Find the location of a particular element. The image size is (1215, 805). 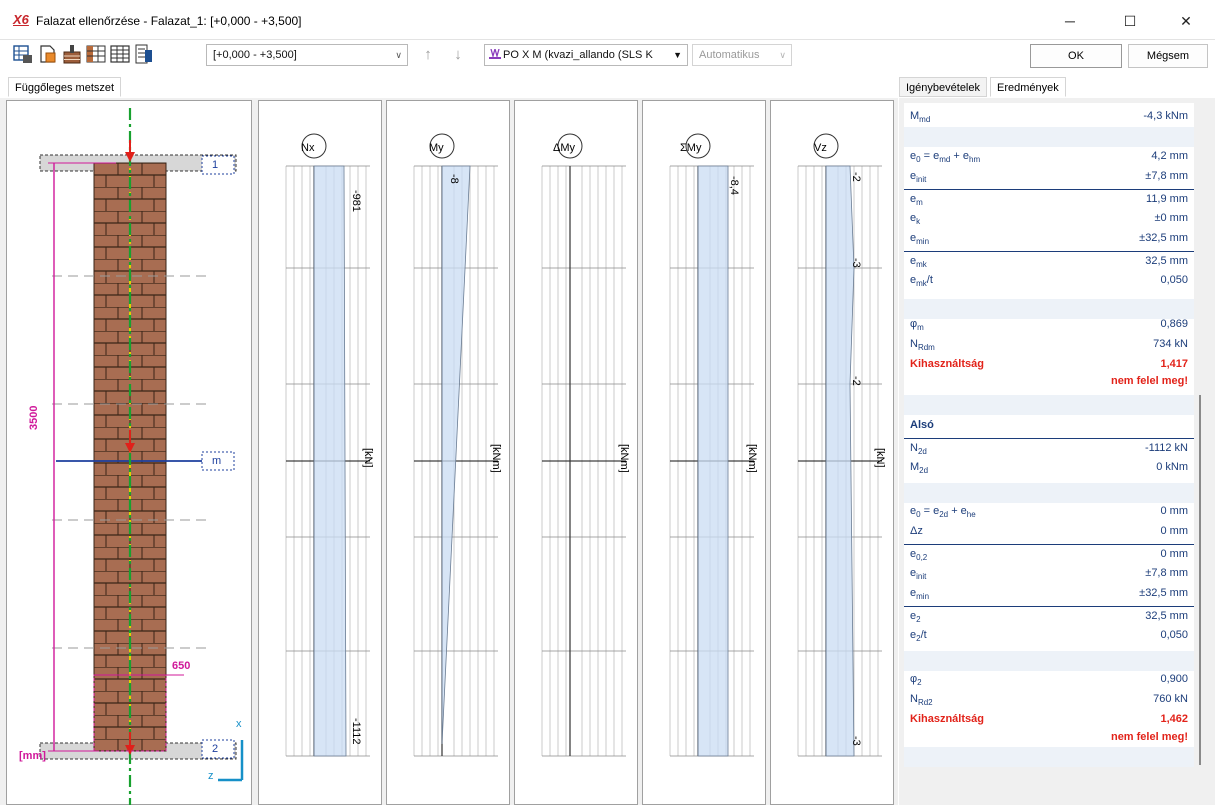

result-value-e0-bottom: 0 mm is located at coordinates (1174, 511).